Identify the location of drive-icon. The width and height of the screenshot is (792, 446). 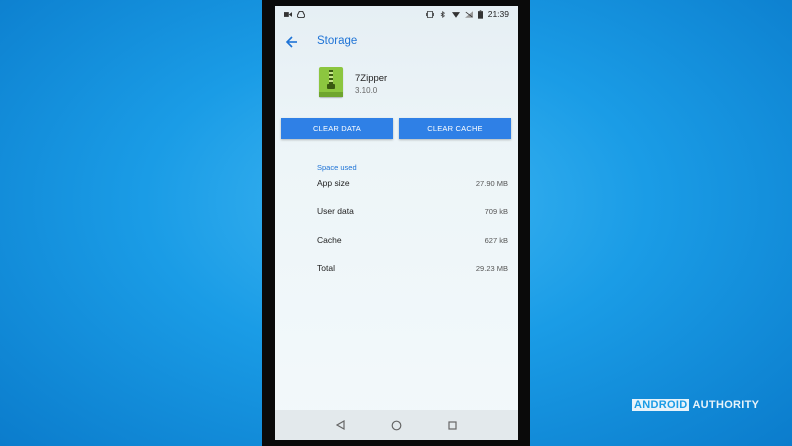
(301, 14).